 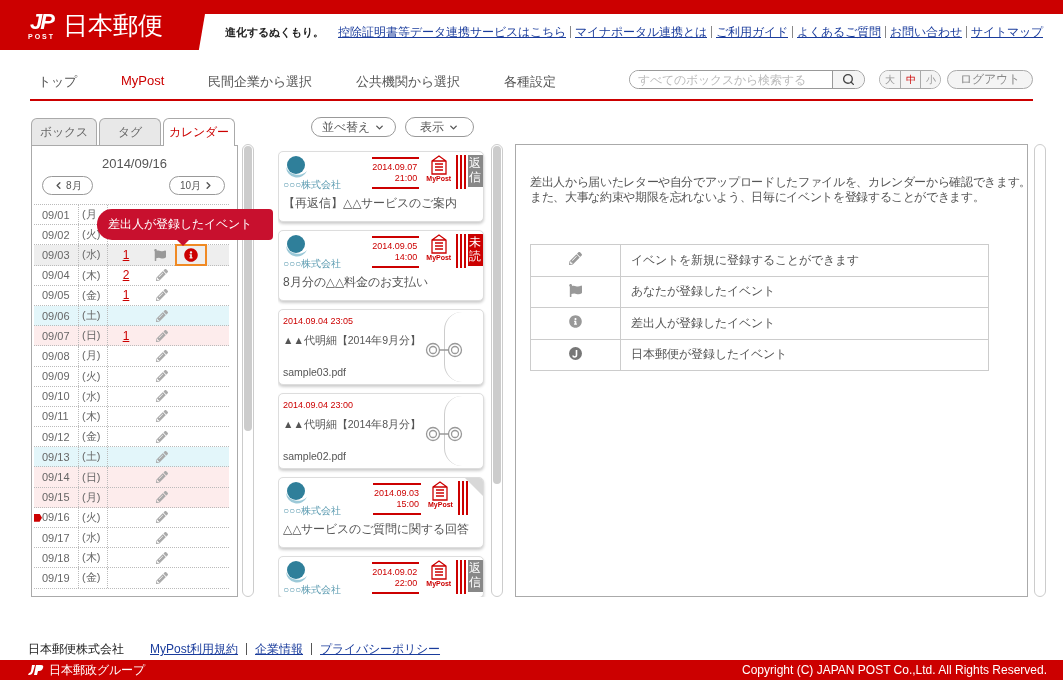 What do you see at coordinates (56, 376) in the screenshot?
I see `date-cell-text: 09/09` at bounding box center [56, 376].